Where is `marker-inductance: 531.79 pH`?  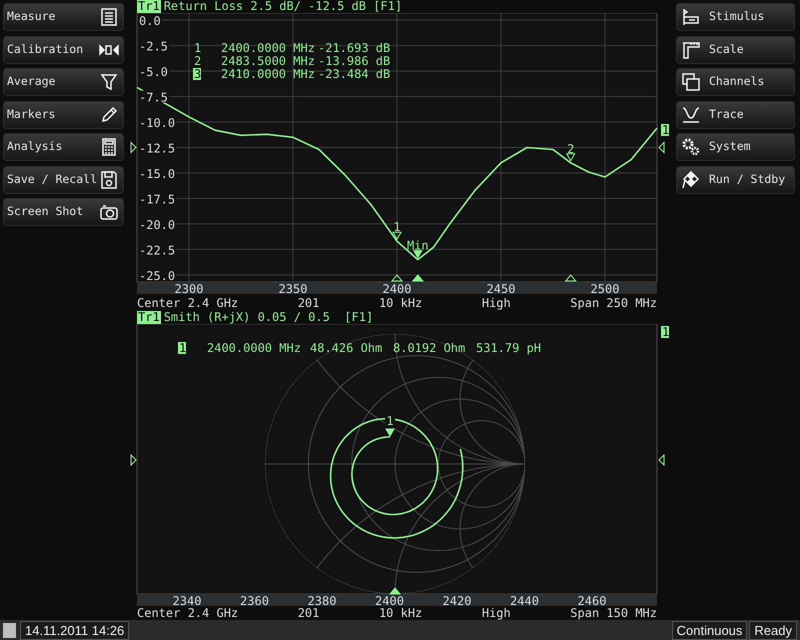 marker-inductance: 531.79 pH is located at coordinates (509, 347).